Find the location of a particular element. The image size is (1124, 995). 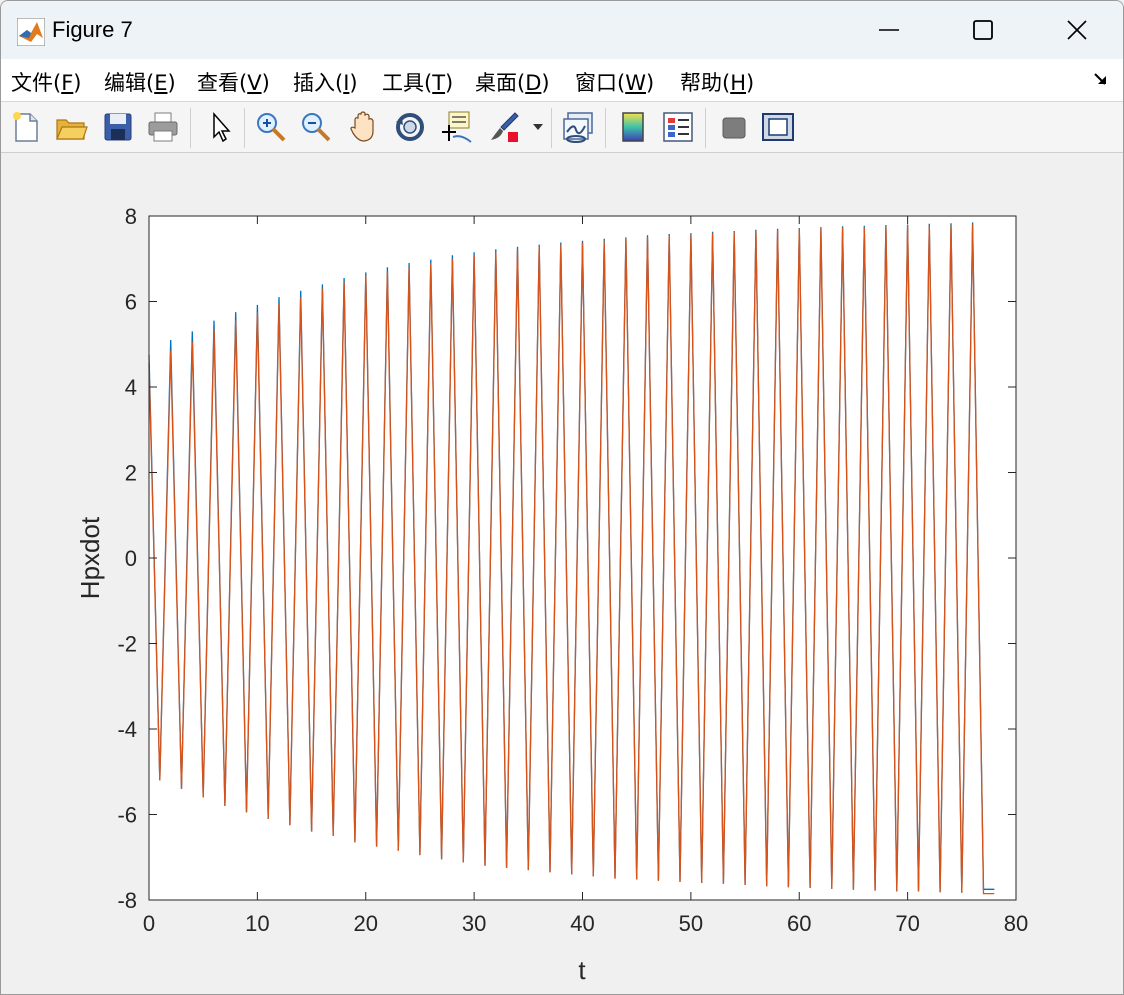

menu-view: 查看(V) is located at coordinates (233, 82).